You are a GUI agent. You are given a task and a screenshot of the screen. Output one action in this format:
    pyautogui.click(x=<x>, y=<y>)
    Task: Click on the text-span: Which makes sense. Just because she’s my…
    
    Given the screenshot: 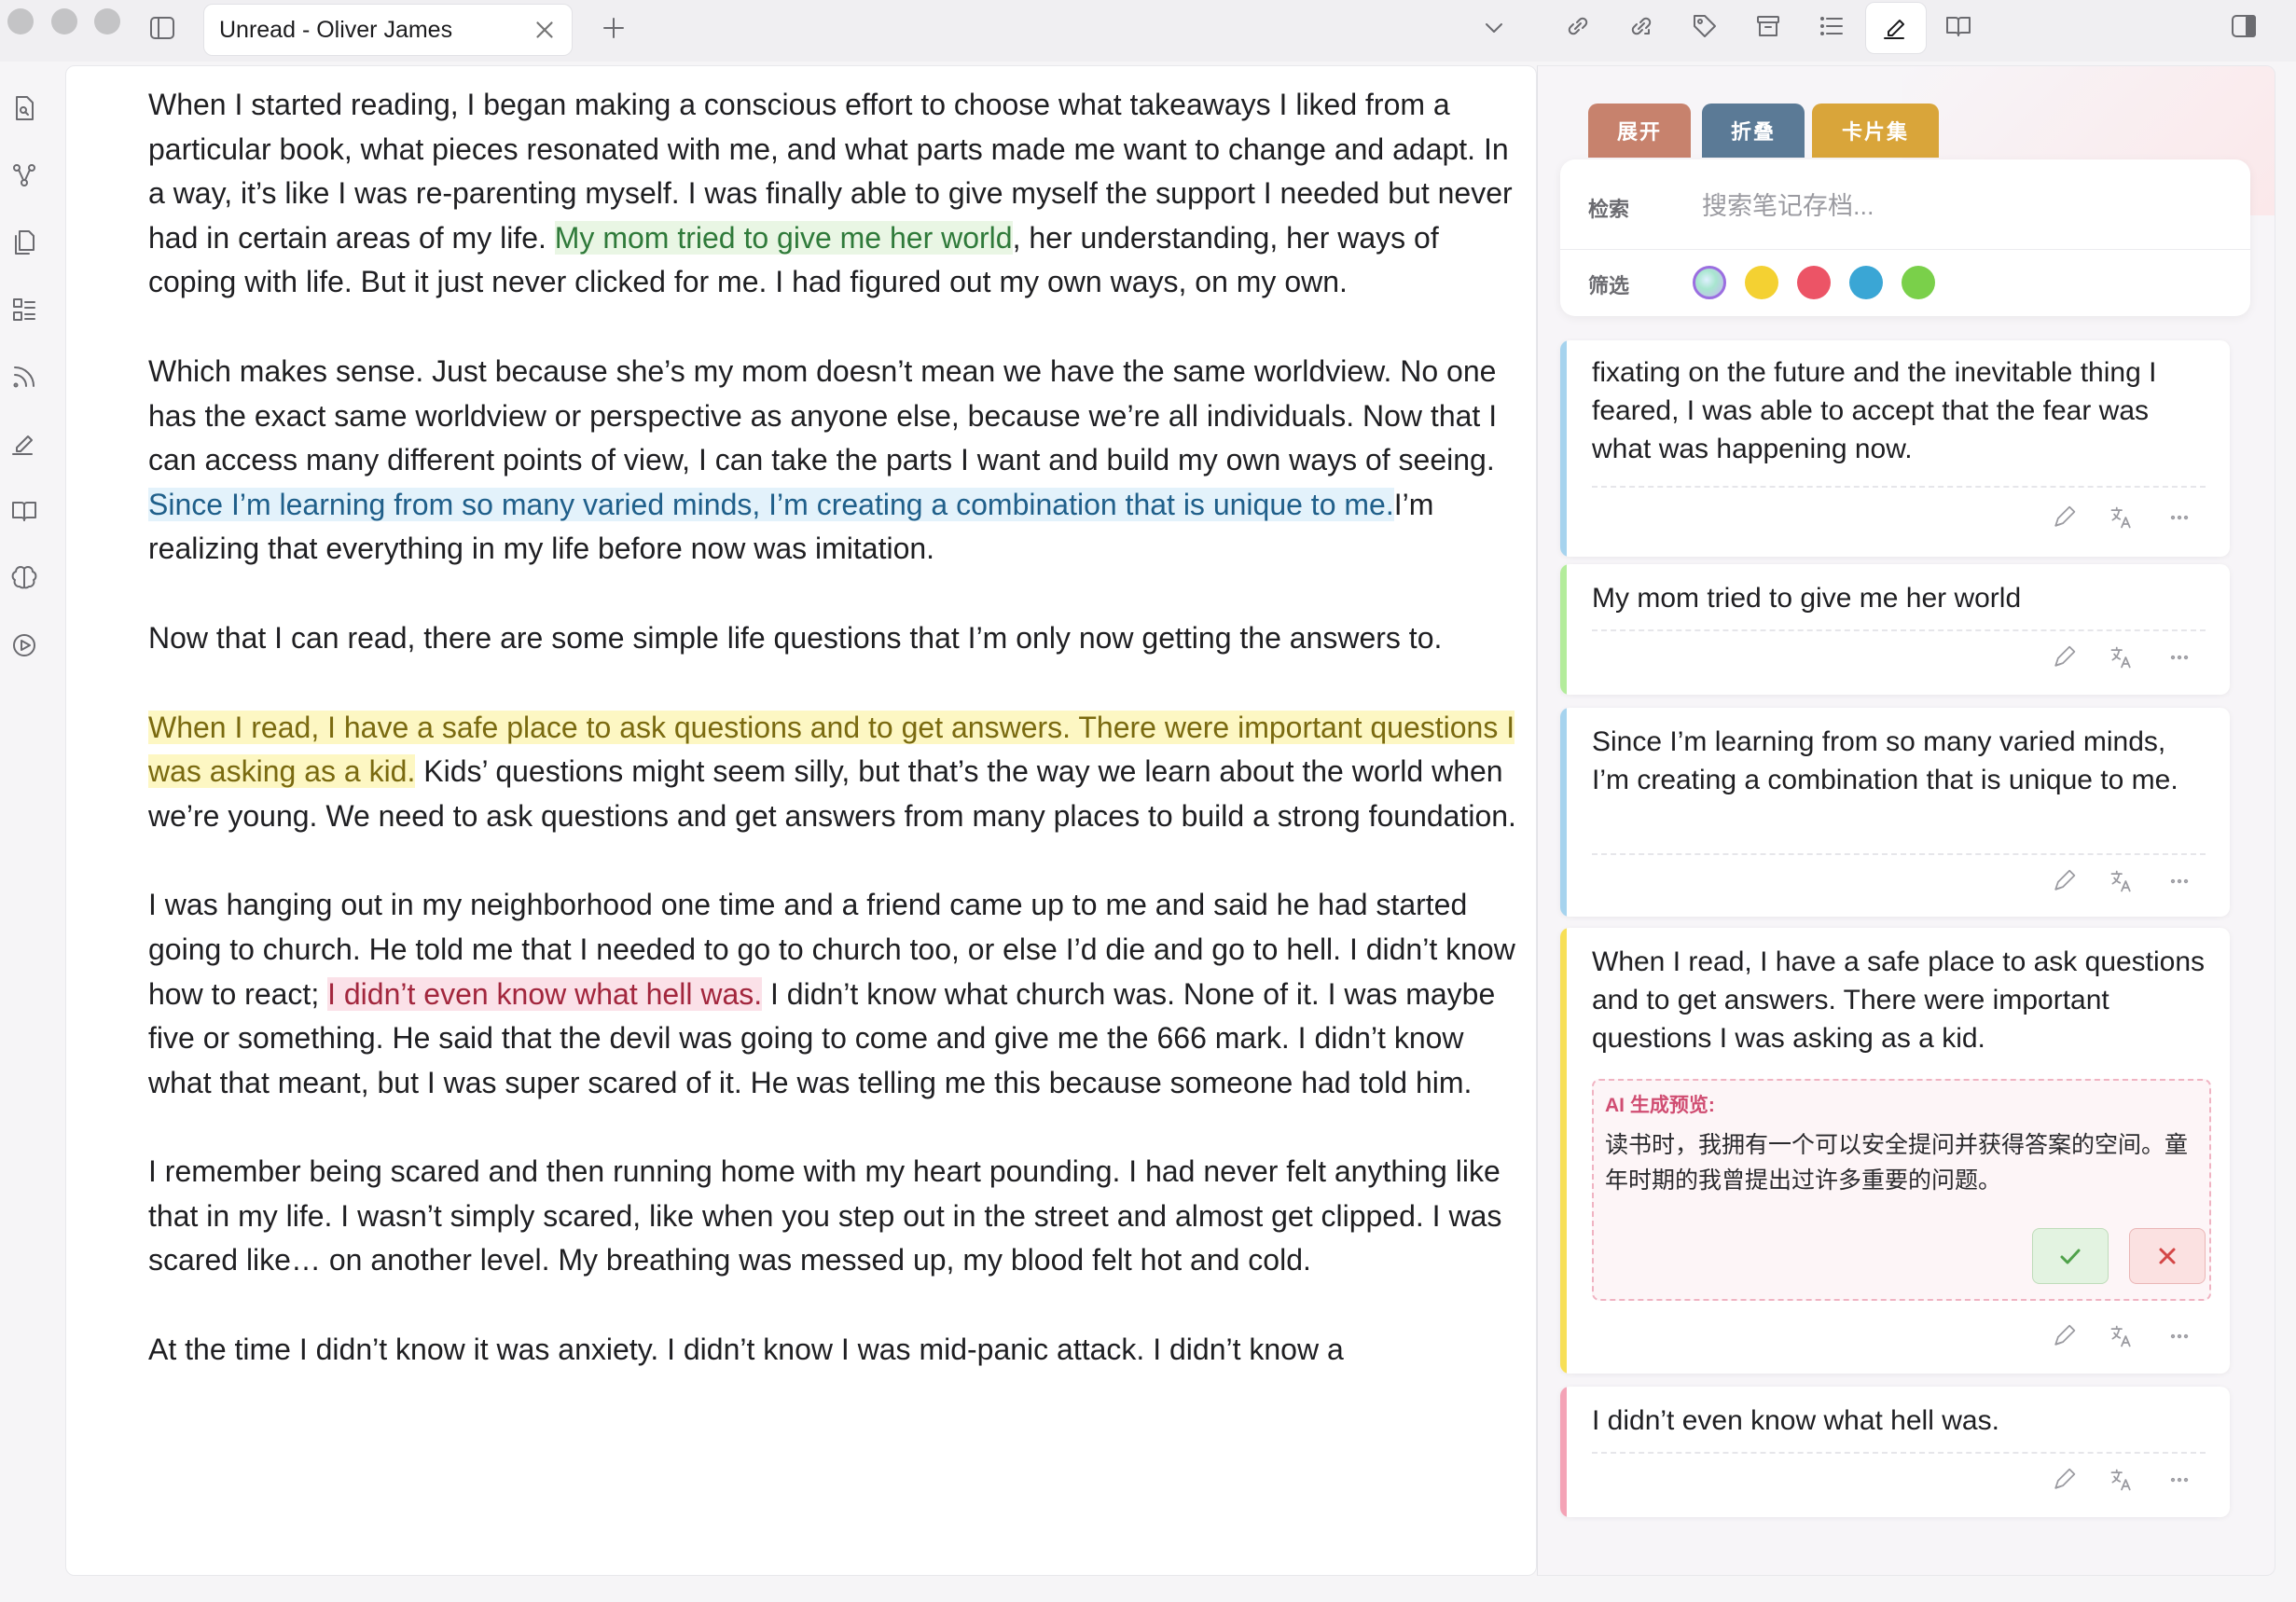 What is the action you would take?
    pyautogui.click(x=823, y=415)
    